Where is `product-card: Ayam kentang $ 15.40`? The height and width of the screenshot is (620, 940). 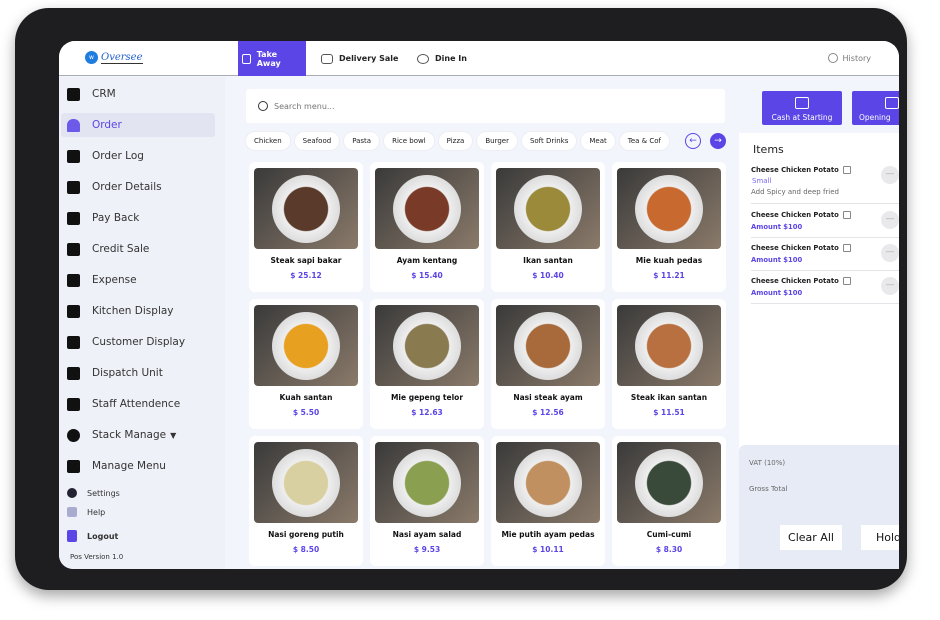
product-card: Ayam kentang $ 15.40 is located at coordinates (427, 227).